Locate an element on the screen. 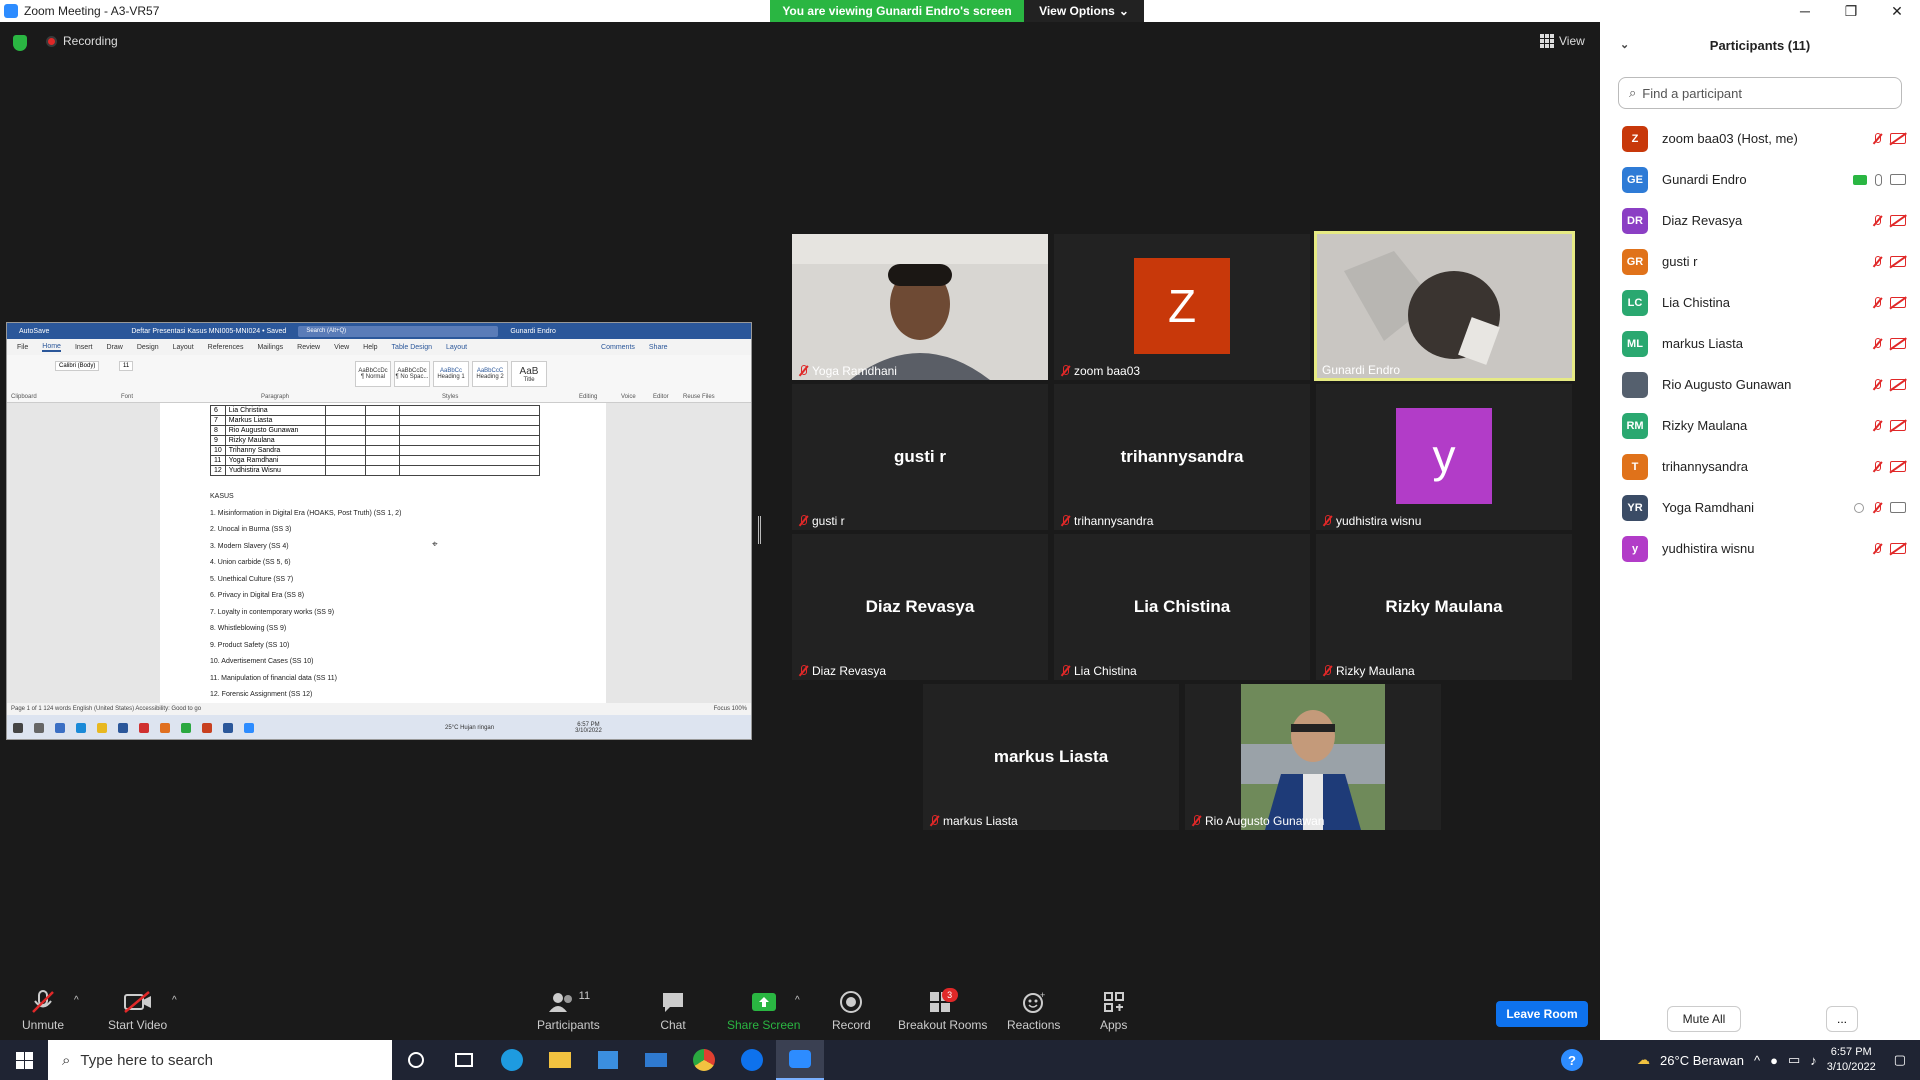  avatar: LC is located at coordinates (1635, 302).